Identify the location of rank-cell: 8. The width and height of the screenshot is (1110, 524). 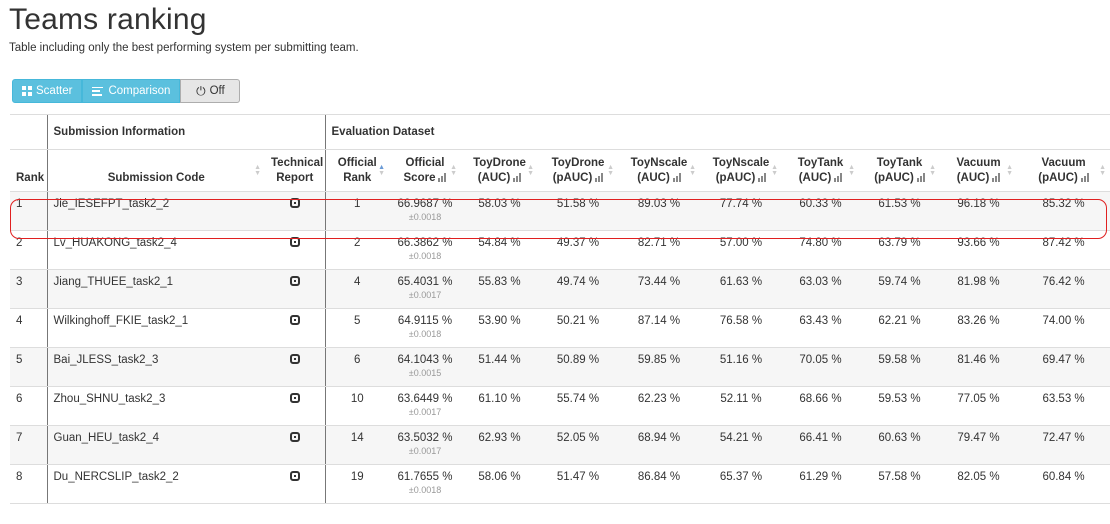
(28, 484).